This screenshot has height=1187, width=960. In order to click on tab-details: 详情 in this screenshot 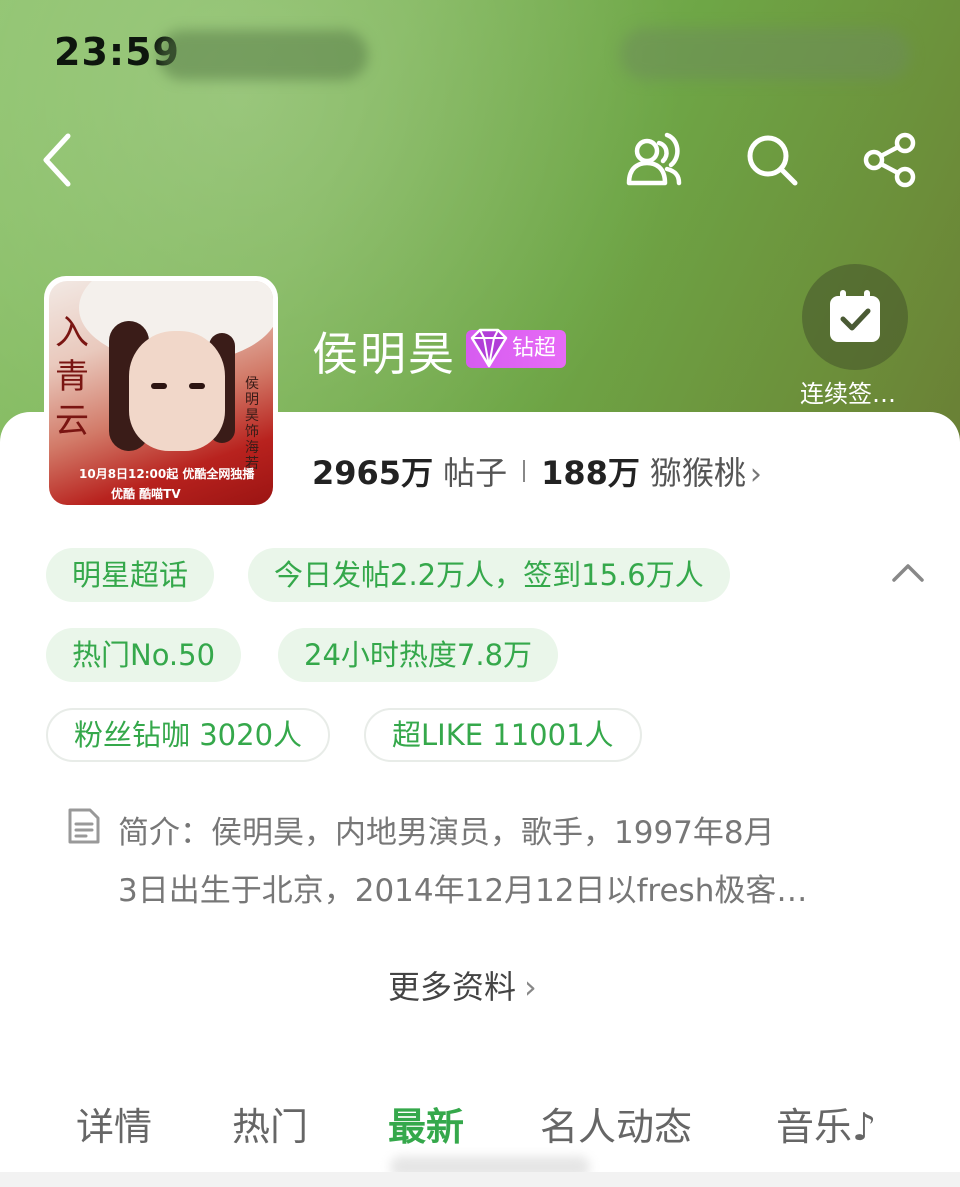, I will do `click(114, 1123)`.